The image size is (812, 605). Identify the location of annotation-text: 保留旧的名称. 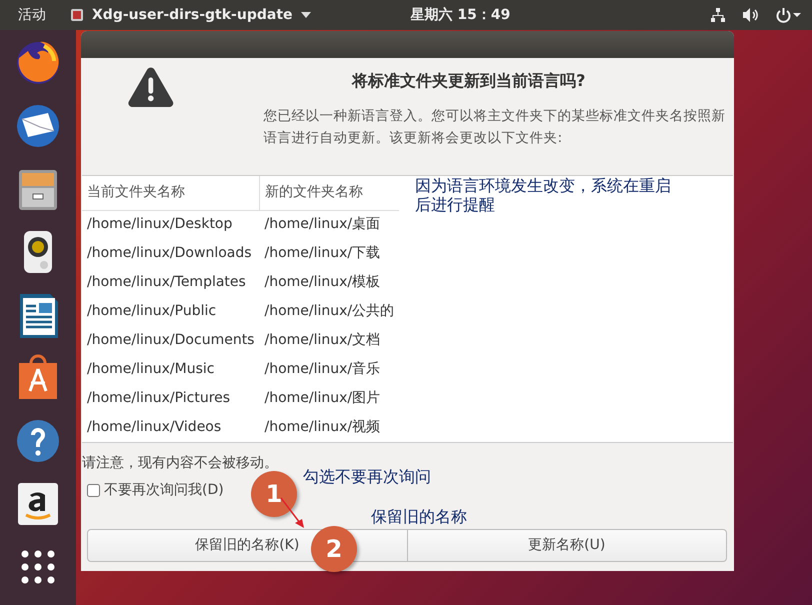
(419, 516).